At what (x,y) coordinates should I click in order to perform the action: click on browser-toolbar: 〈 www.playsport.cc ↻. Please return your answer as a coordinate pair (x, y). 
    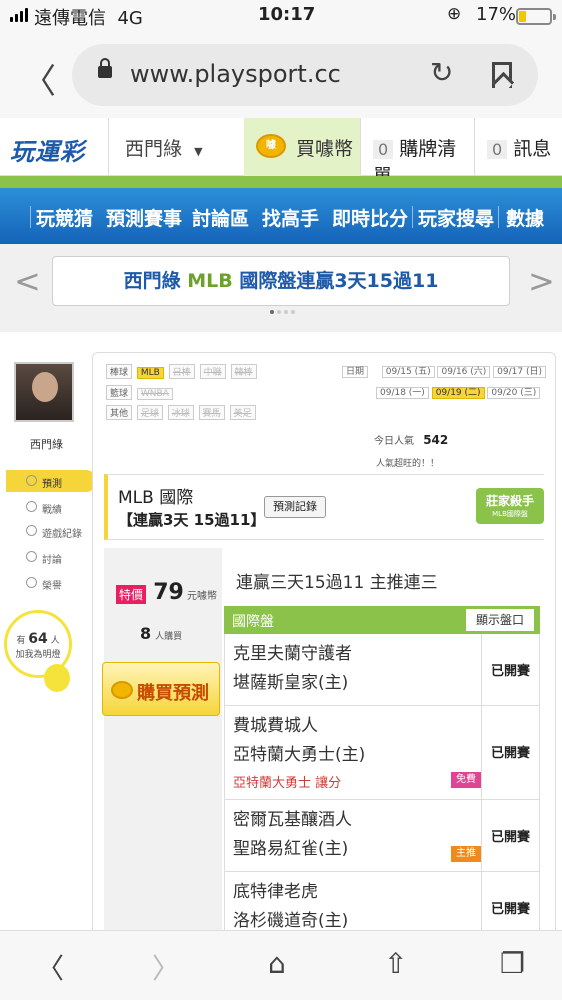
    Looking at the image, I should click on (281, 76).